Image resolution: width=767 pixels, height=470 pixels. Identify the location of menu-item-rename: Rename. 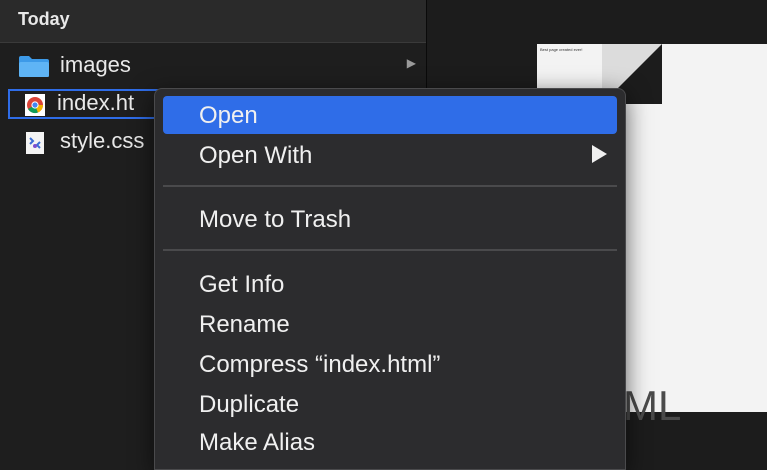
(390, 324).